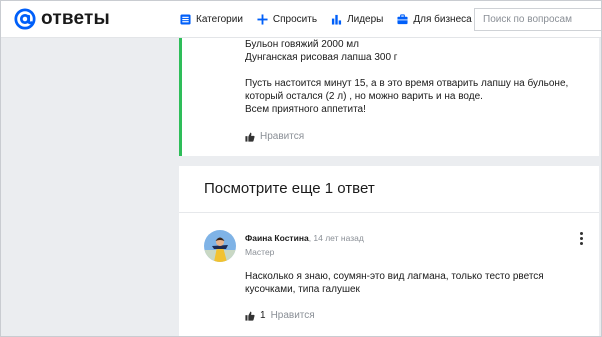 Image resolution: width=602 pixels, height=337 pixels. Describe the element at coordinates (302, 44) in the screenshot. I see `answer-line: Бульон говяжий 2000 мл` at that location.